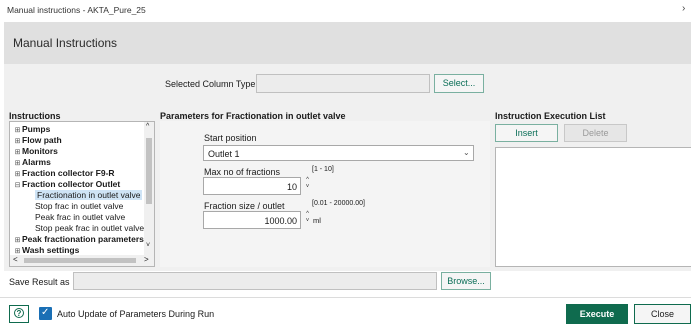  Describe the element at coordinates (317, 220) in the screenshot. I see `fraction-size-unit: ml` at that location.